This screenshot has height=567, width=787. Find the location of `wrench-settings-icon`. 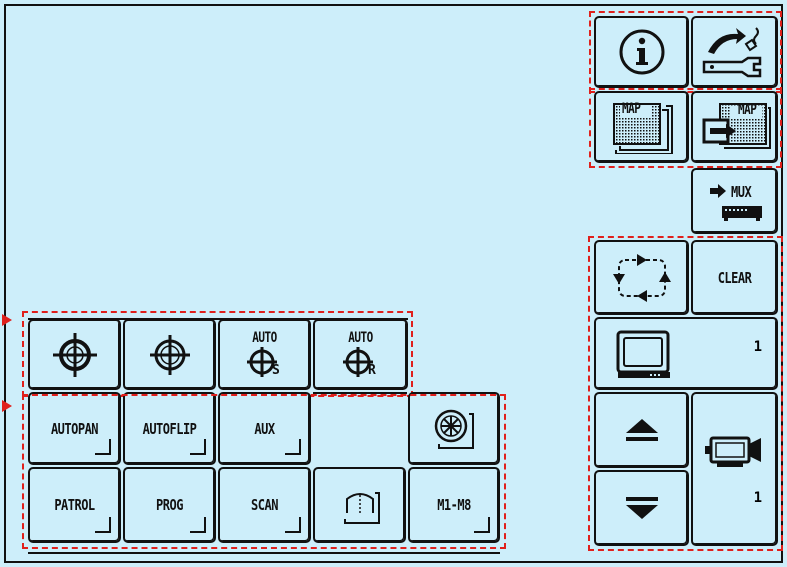

wrench-settings-icon is located at coordinates (731, 52).